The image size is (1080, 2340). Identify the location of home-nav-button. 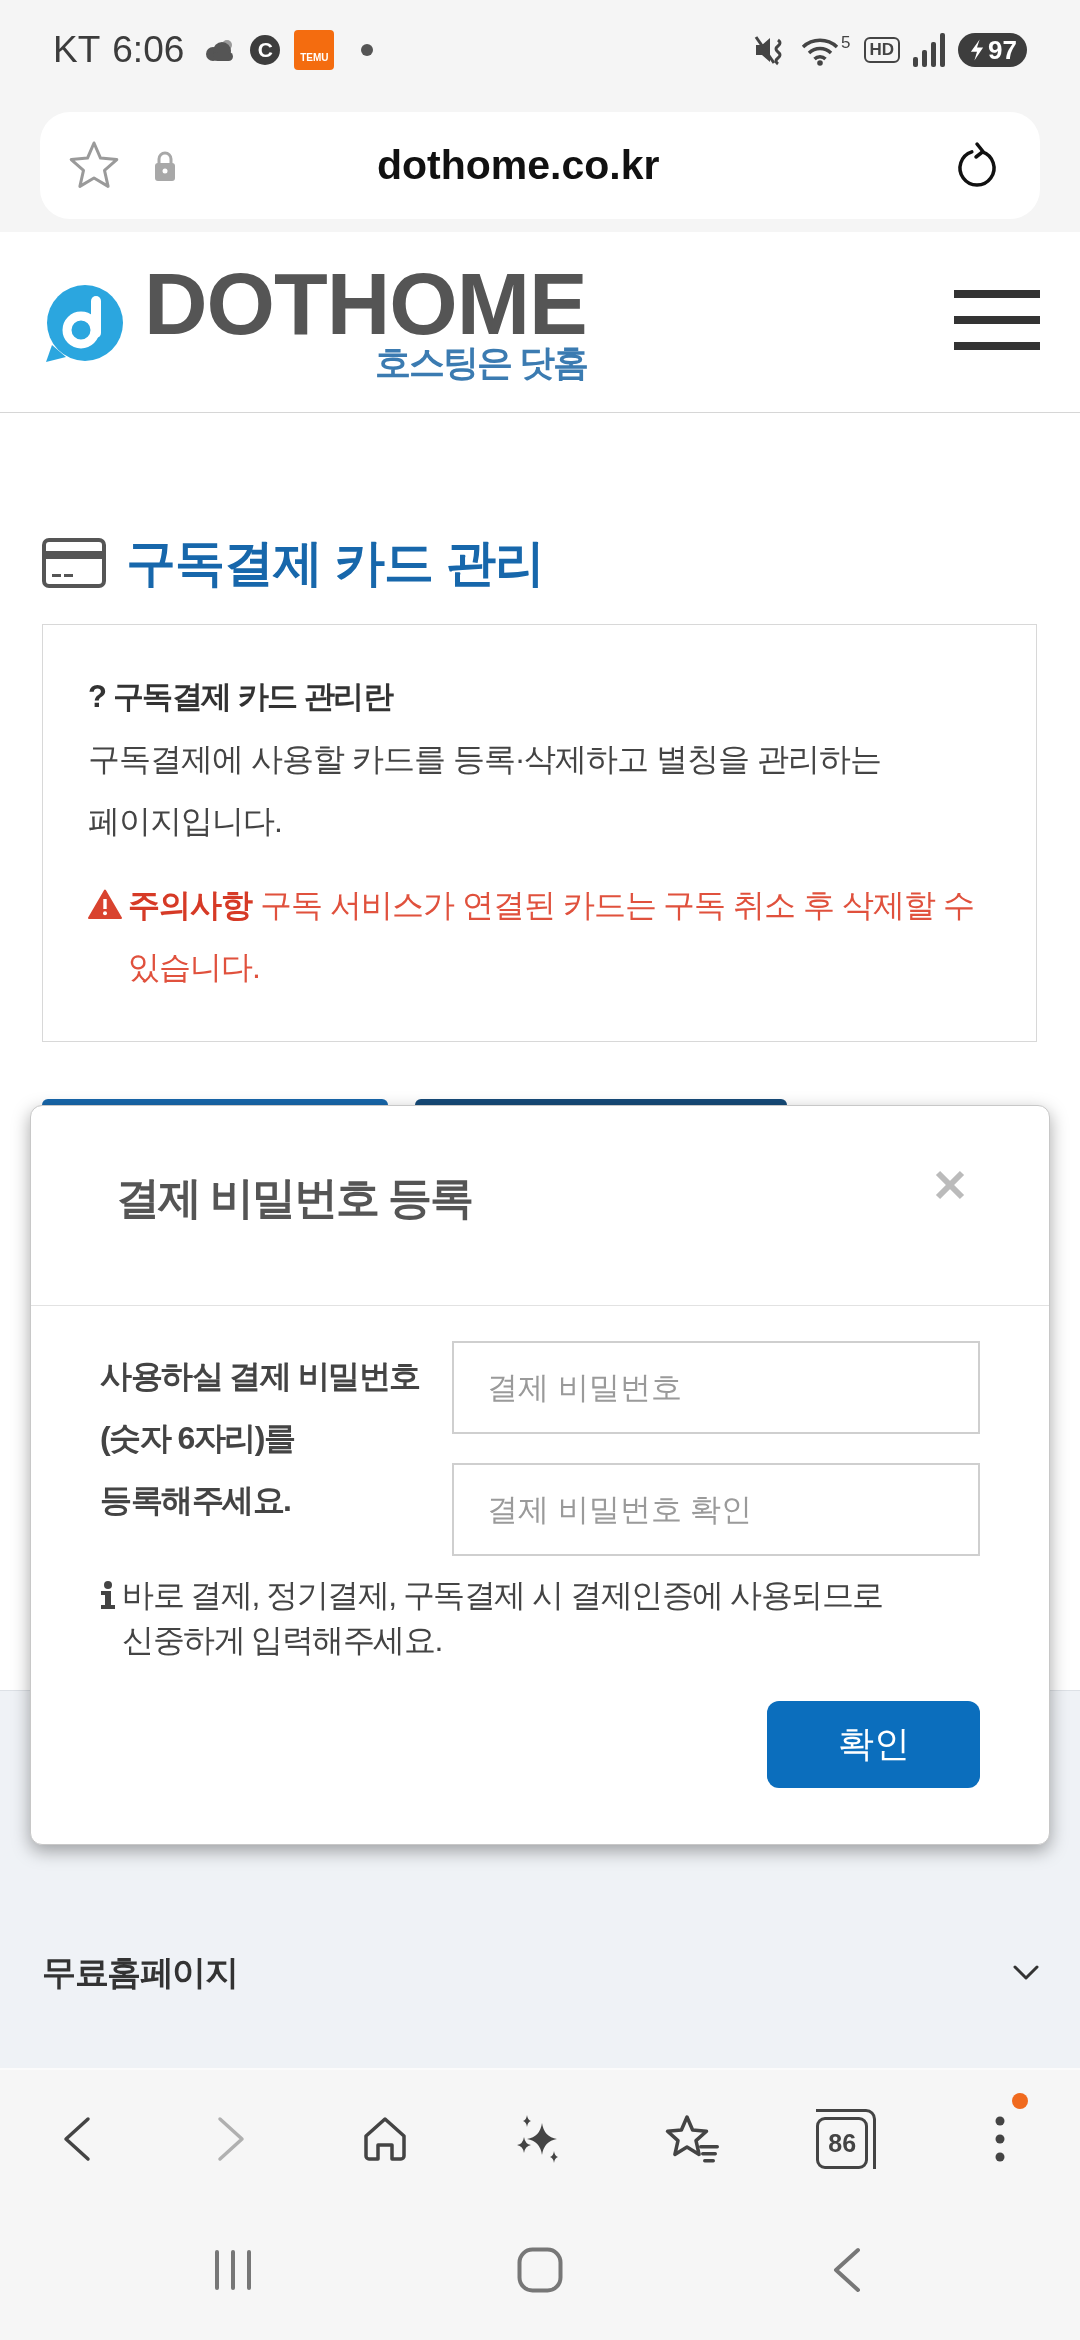
(540, 2270).